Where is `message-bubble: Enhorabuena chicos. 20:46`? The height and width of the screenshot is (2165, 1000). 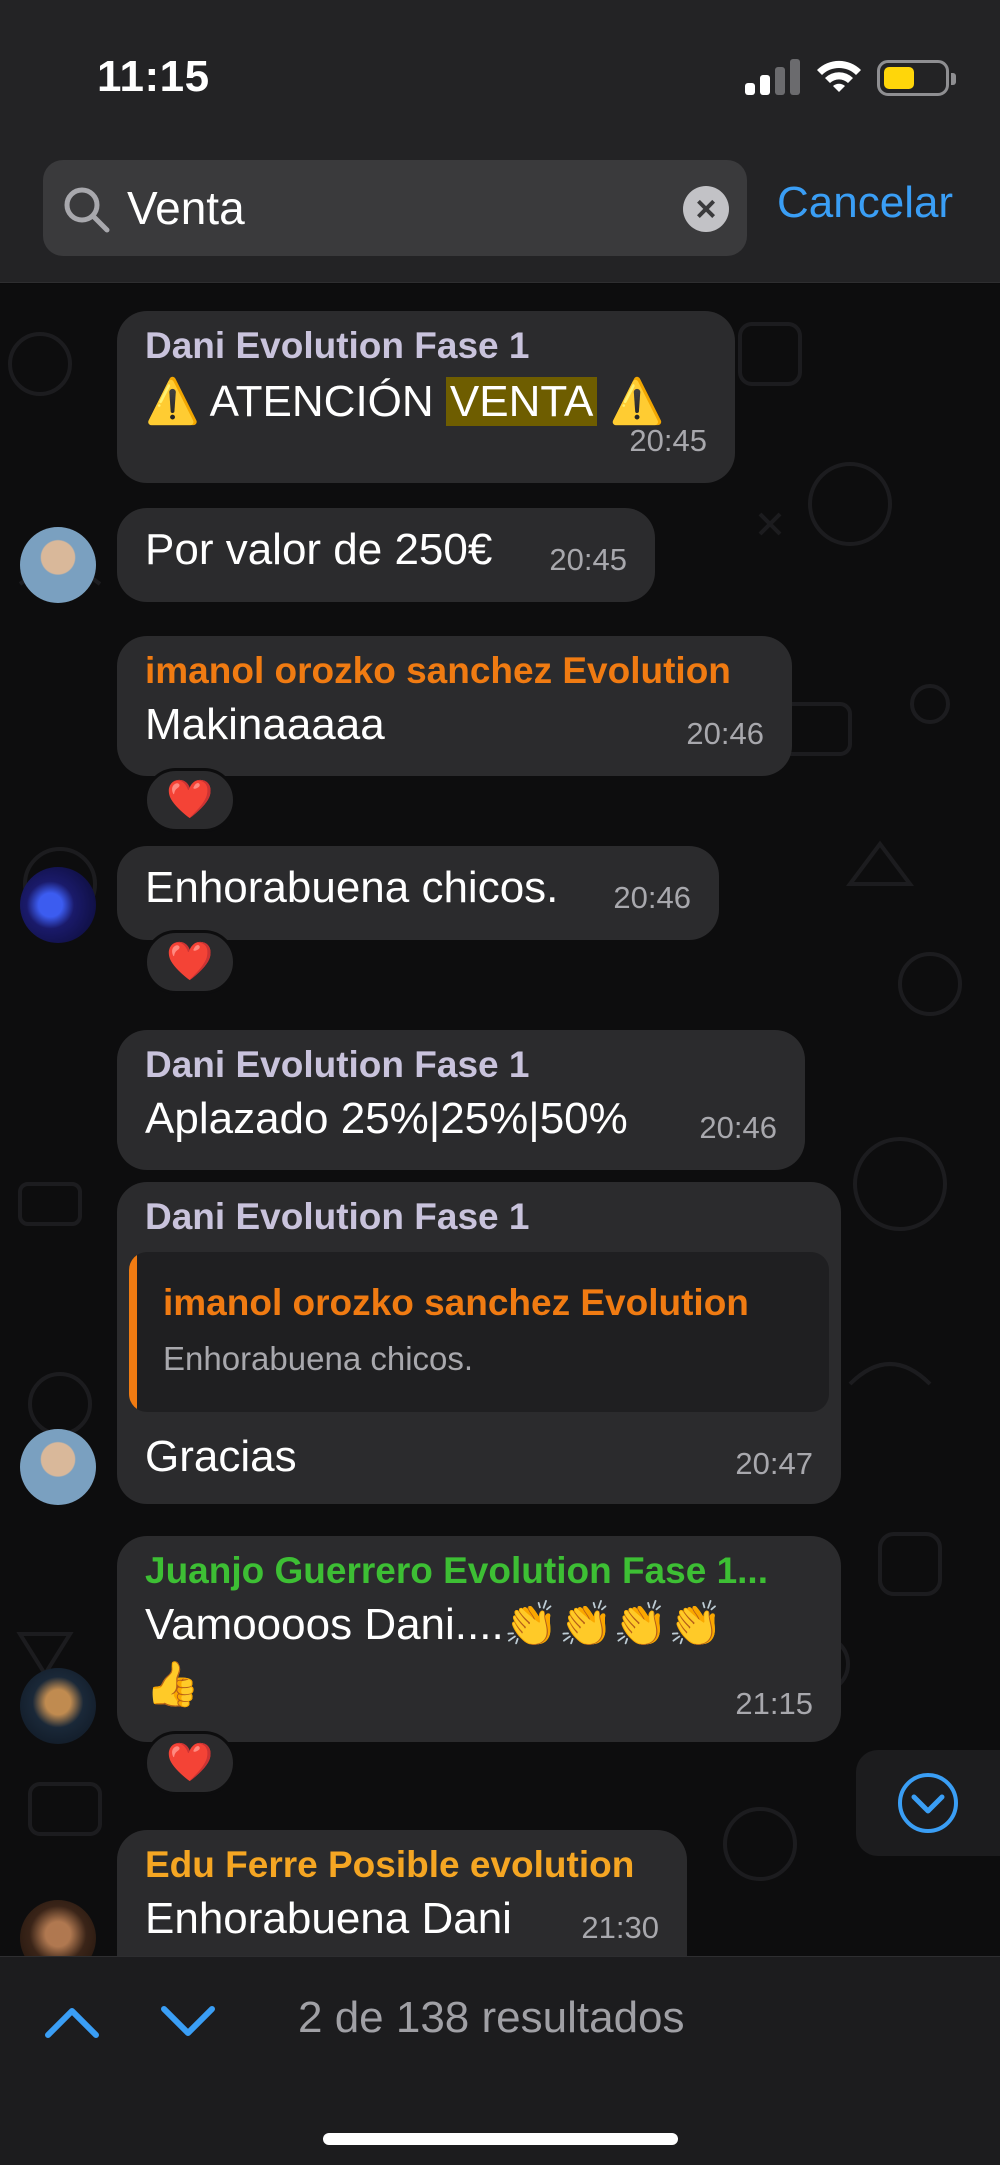 message-bubble: Enhorabuena chicos. 20:46 is located at coordinates (418, 893).